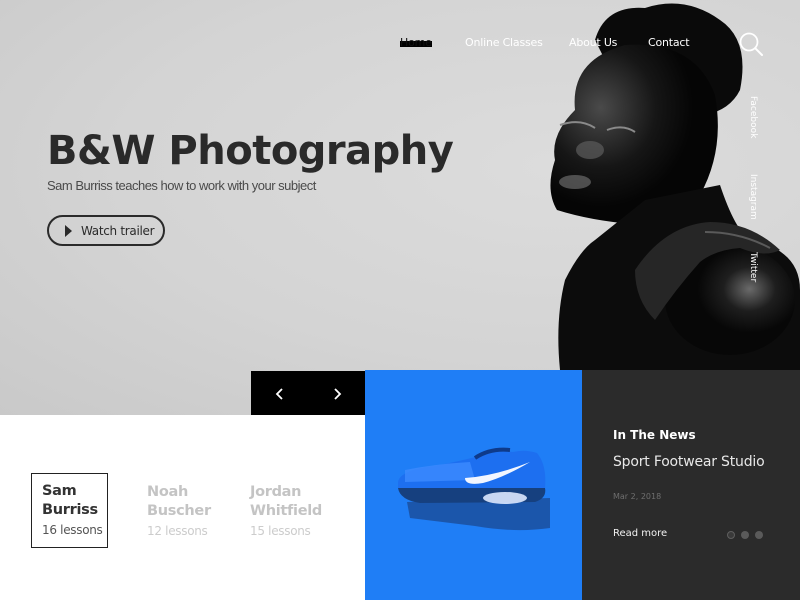  I want to click on teacher-lesson-count: 12 lessons, so click(177, 531).